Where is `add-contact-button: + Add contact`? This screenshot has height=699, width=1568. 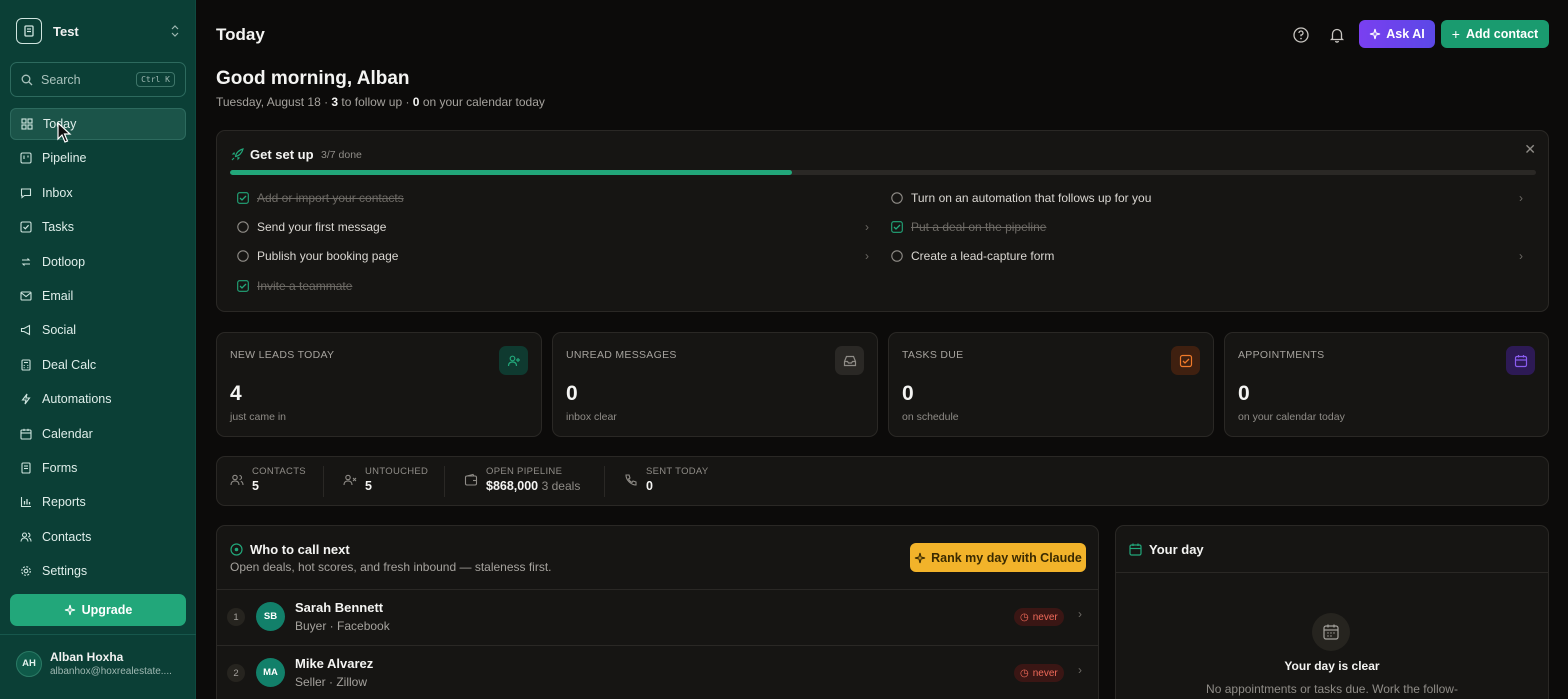 add-contact-button: + Add contact is located at coordinates (1495, 34).